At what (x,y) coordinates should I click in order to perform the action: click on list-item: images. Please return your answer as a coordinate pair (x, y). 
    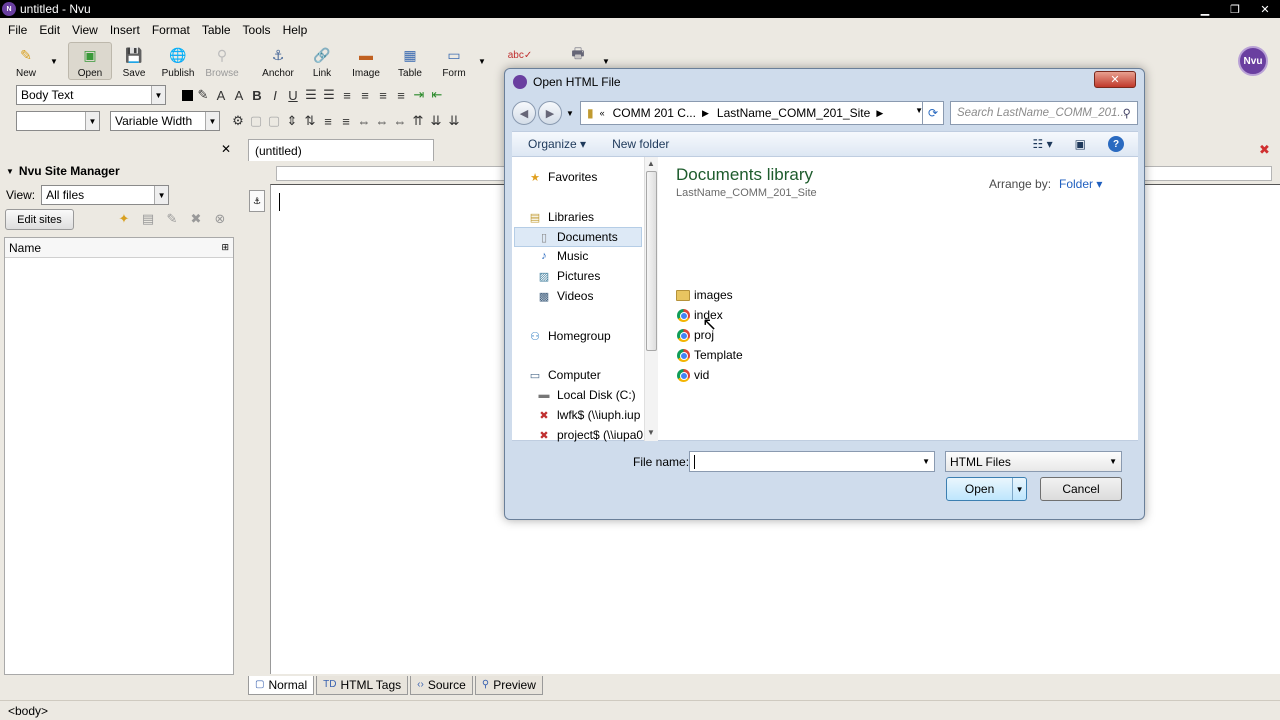
    Looking at the image, I should click on (709, 295).